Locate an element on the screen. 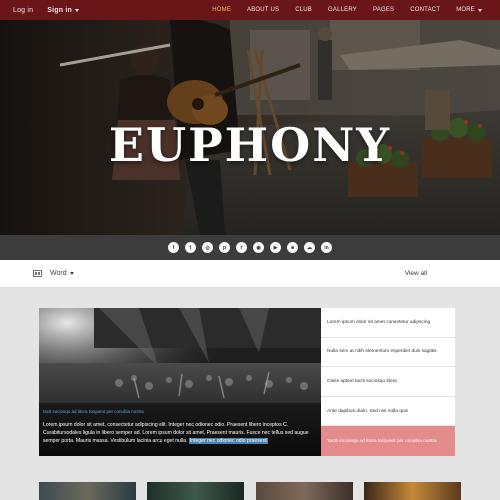 Image resolution: width=500 pixels, height=500 pixels. instagram-icon: ◎ is located at coordinates (207, 247).